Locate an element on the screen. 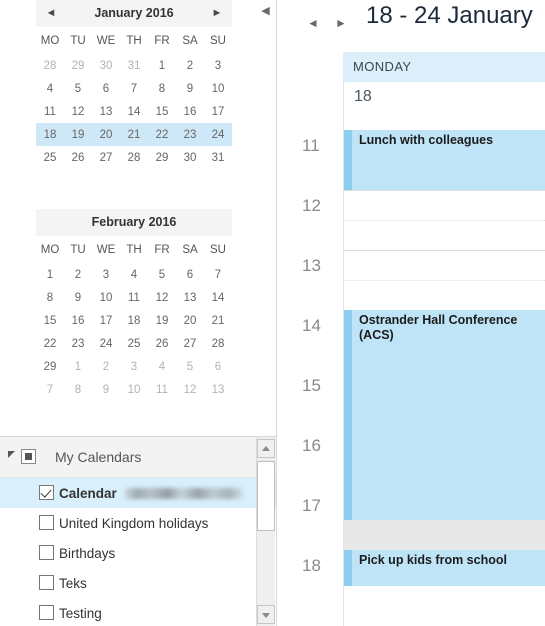  calendar-event: Pick up kids from school is located at coordinates (444, 568).